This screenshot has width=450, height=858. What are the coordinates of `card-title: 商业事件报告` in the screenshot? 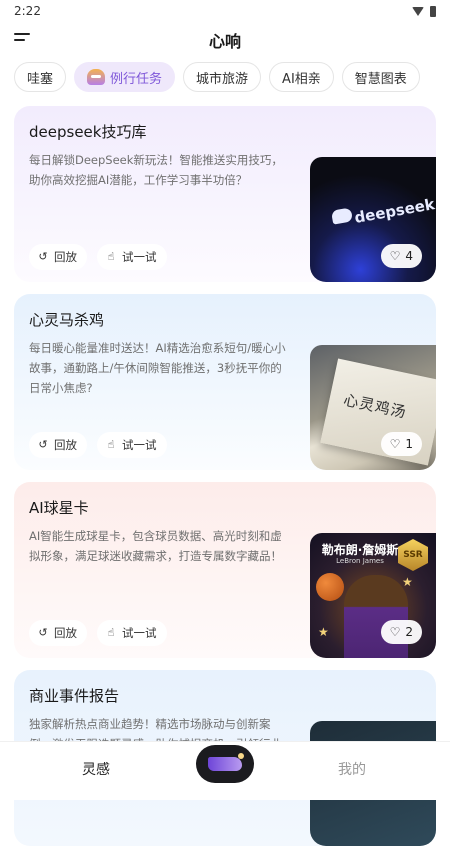 It's located at (74, 696).